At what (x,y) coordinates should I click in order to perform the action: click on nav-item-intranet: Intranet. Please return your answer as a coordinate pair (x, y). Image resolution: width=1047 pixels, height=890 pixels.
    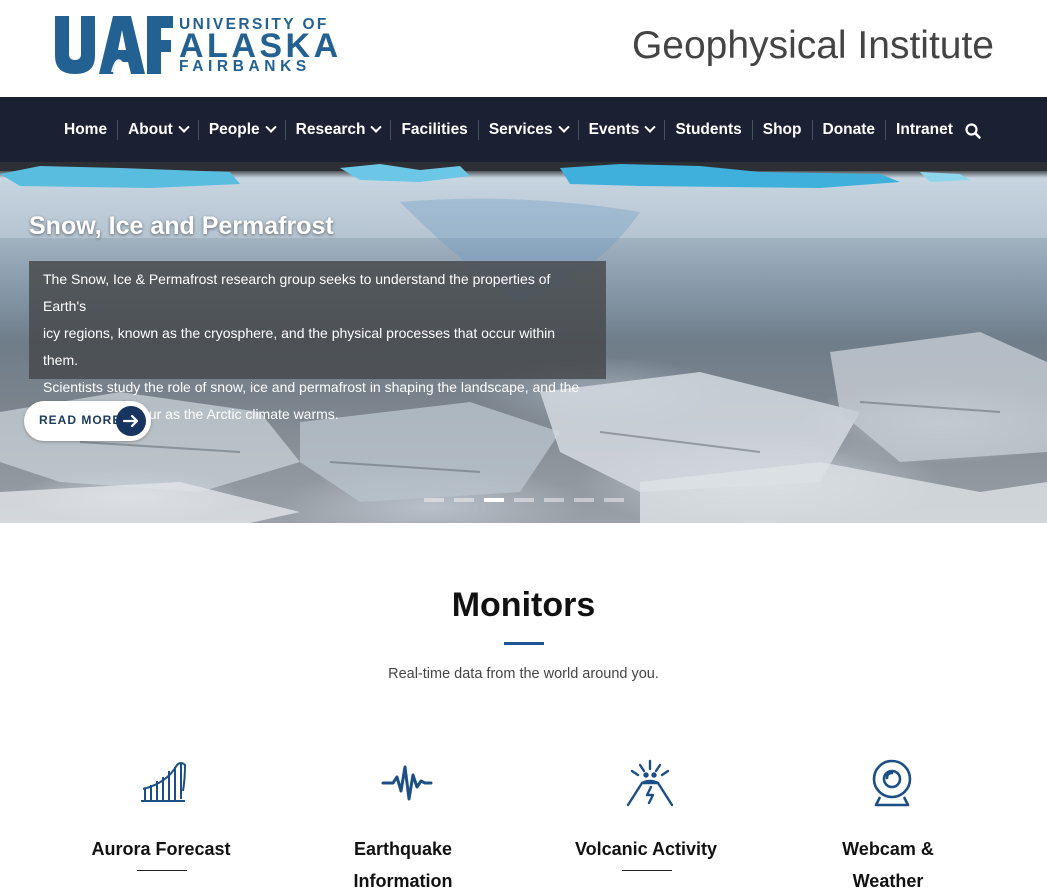
    Looking at the image, I should click on (924, 129).